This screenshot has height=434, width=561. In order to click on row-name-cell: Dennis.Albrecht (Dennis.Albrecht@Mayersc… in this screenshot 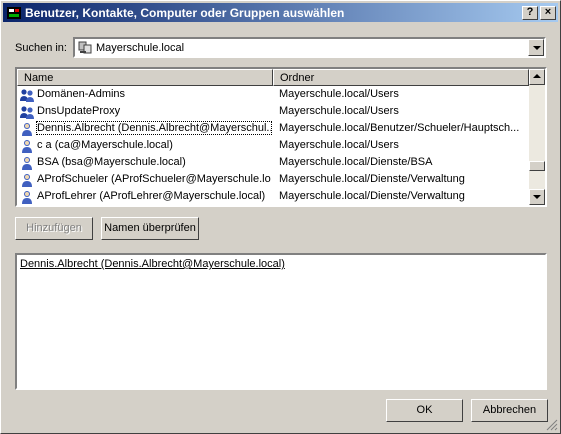, I will do `click(154, 128)`.